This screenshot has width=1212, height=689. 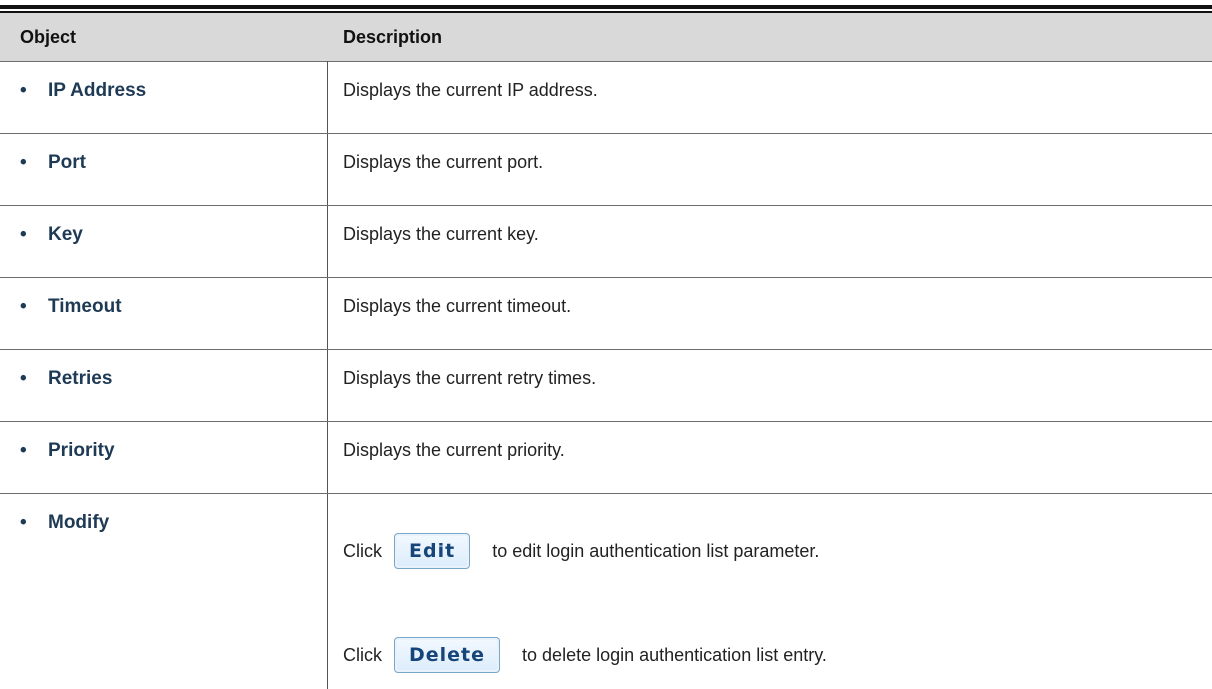 I want to click on object-cell: • Port, so click(x=53, y=163).